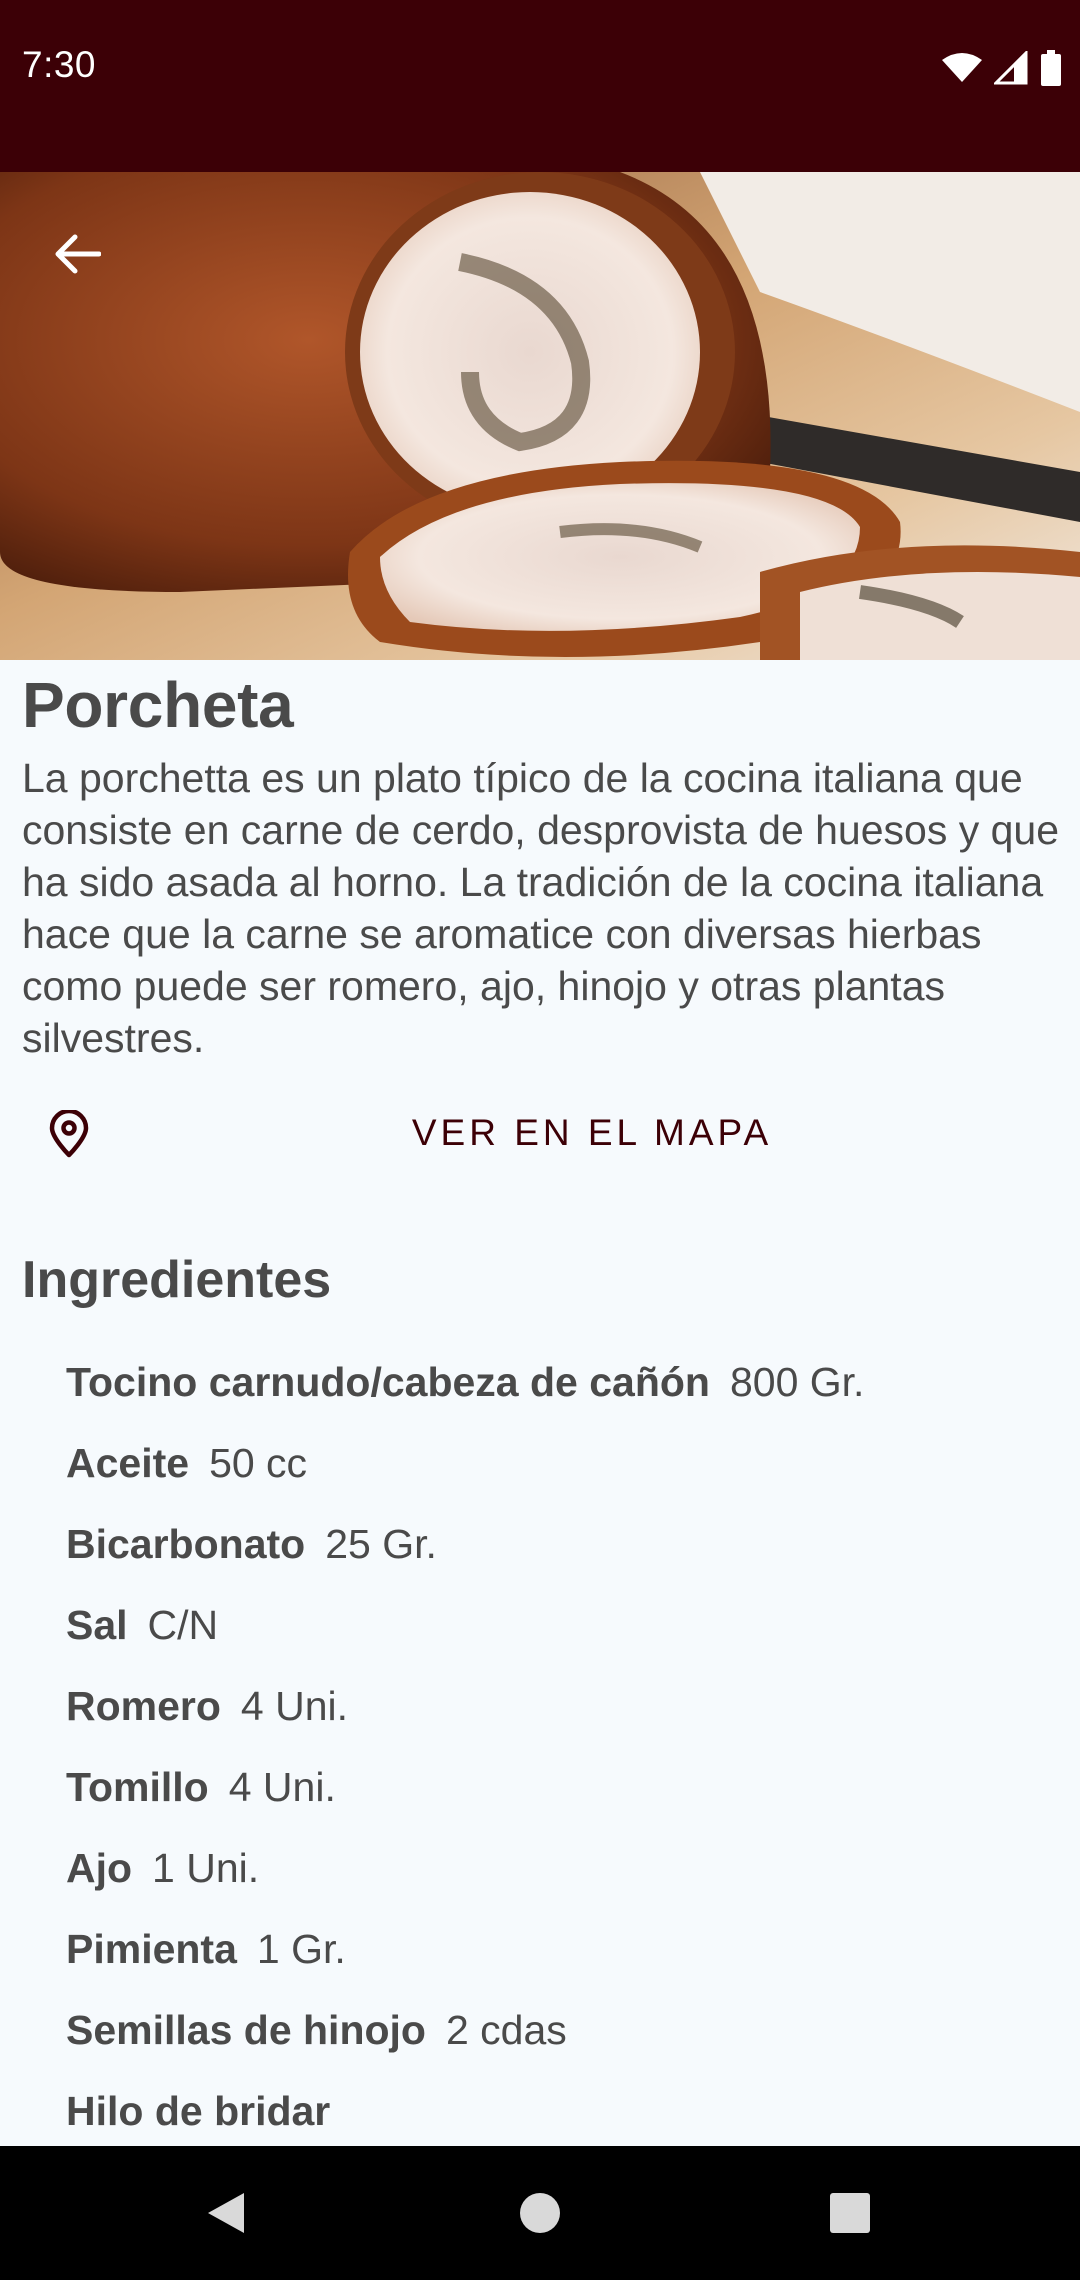 Image resolution: width=1080 pixels, height=2280 pixels. I want to click on ingredient-quantity: 50 cc, so click(258, 1463).